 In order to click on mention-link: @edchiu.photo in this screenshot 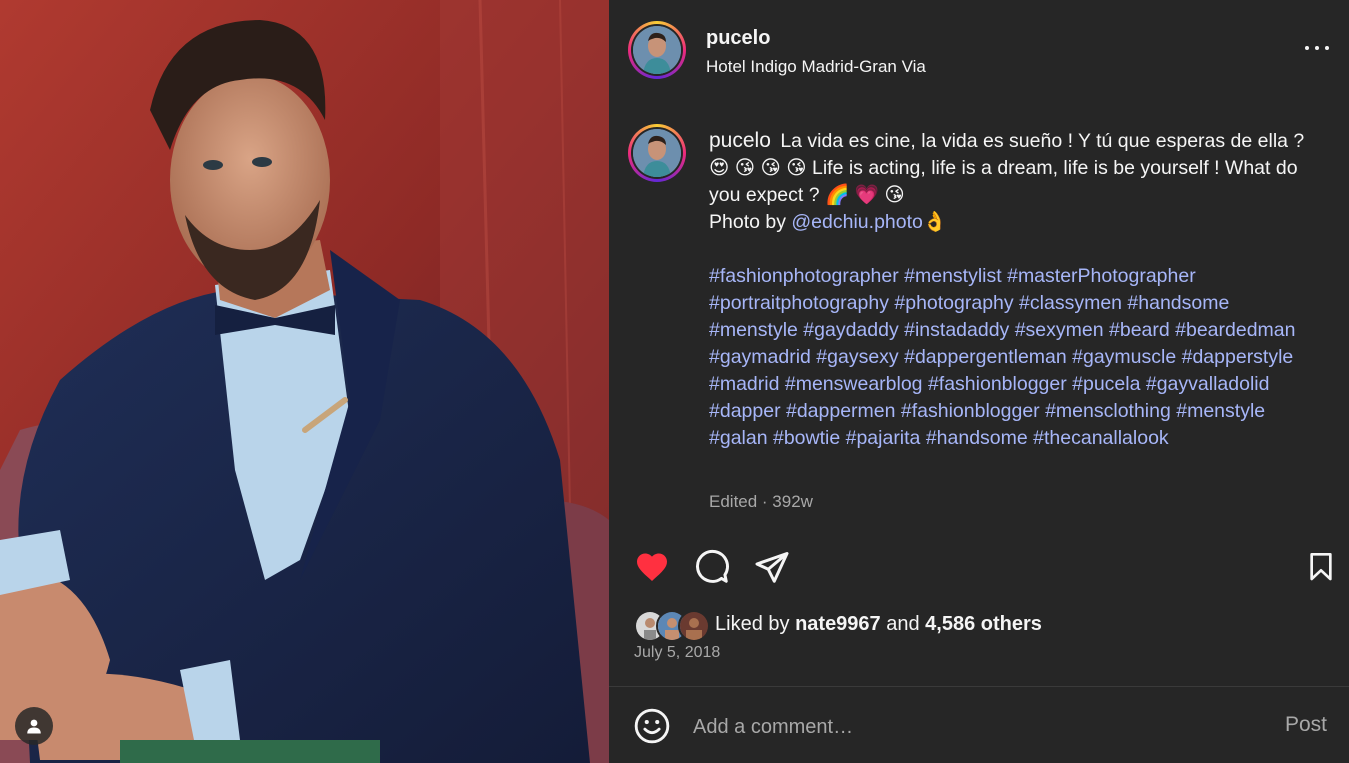, I will do `click(856, 222)`.